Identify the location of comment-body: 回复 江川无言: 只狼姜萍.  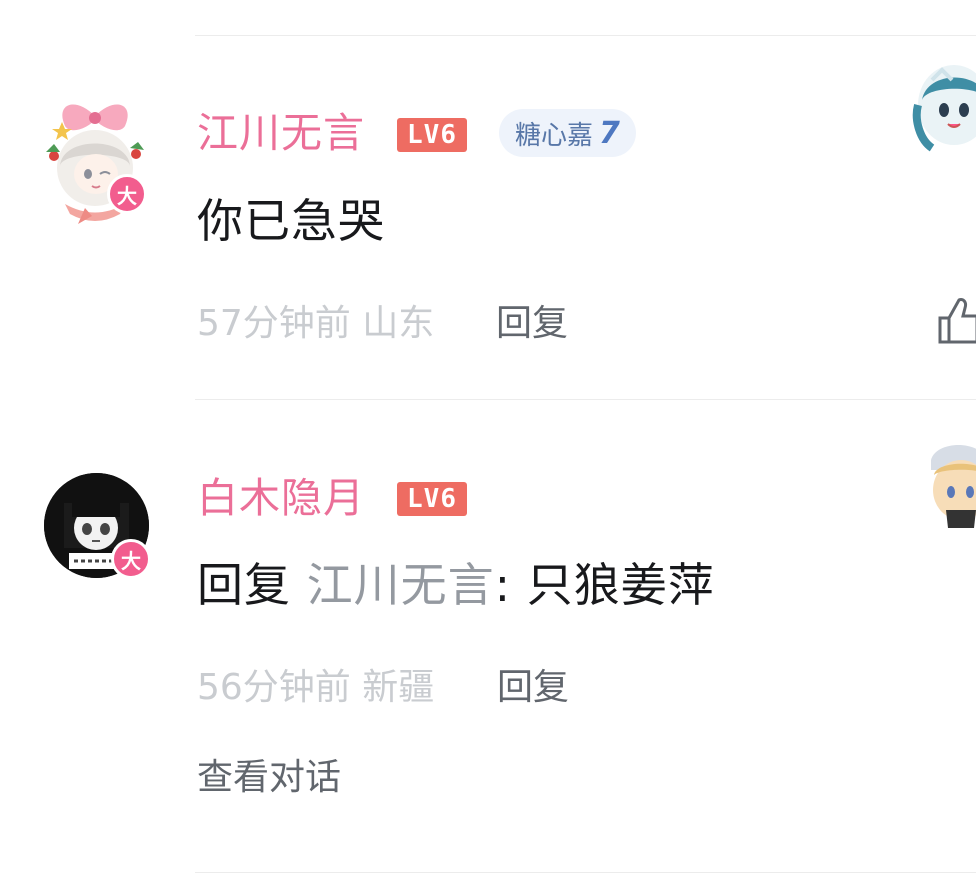
(456, 585).